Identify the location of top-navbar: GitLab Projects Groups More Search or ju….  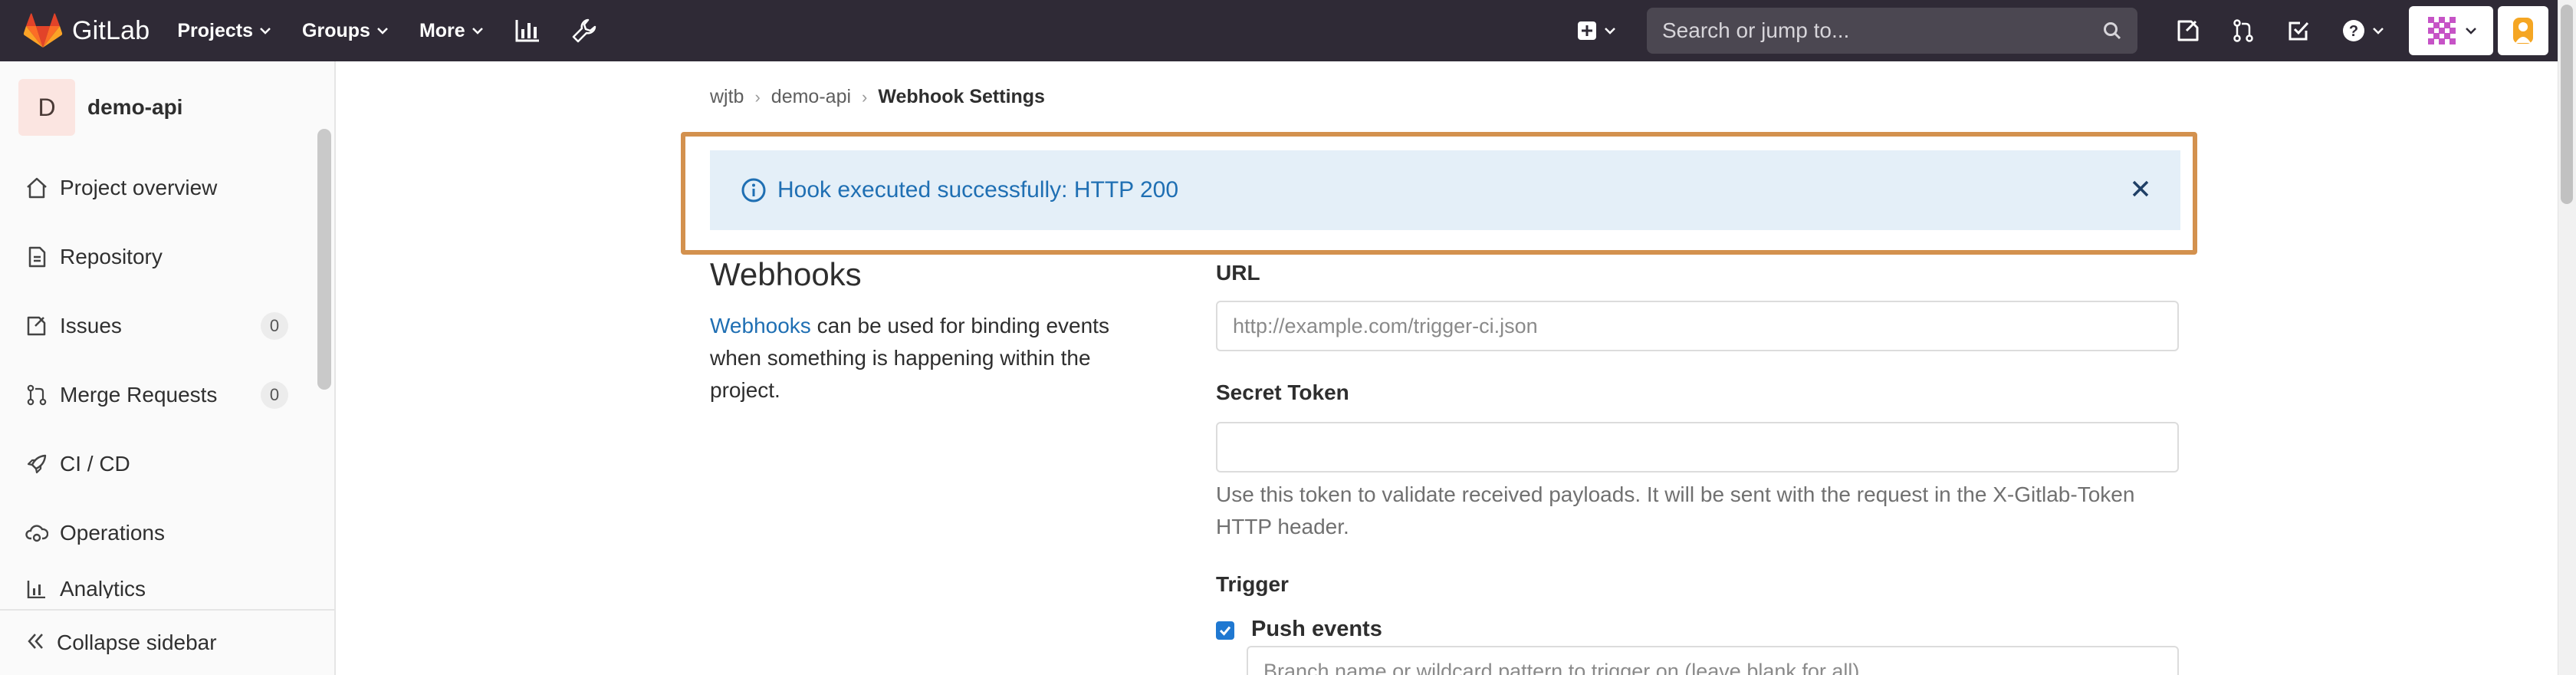
(1279, 31).